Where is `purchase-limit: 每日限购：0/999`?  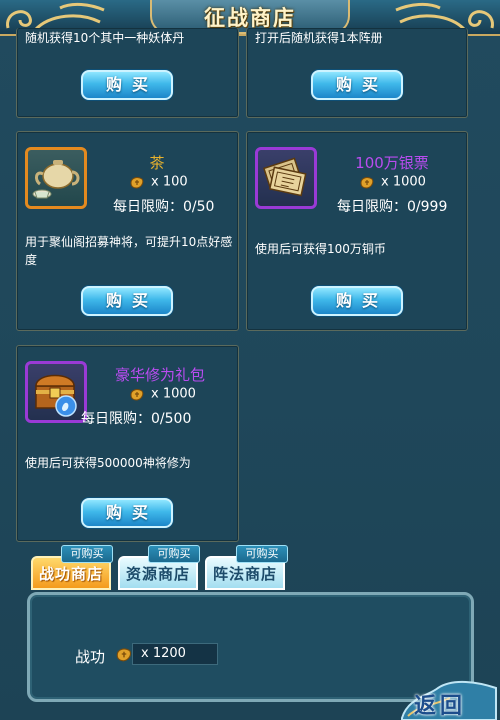 purchase-limit: 每日限购：0/999 is located at coordinates (392, 207).